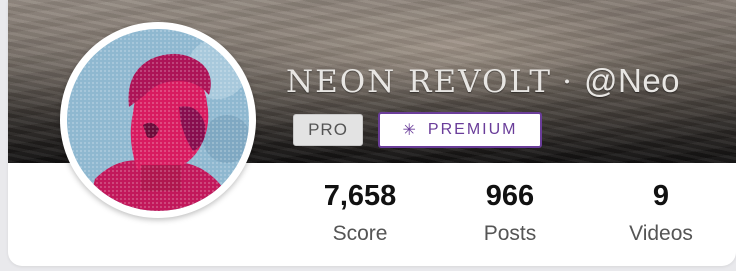  I want to click on premium-badge: ✳ PREMIUM, so click(460, 130).